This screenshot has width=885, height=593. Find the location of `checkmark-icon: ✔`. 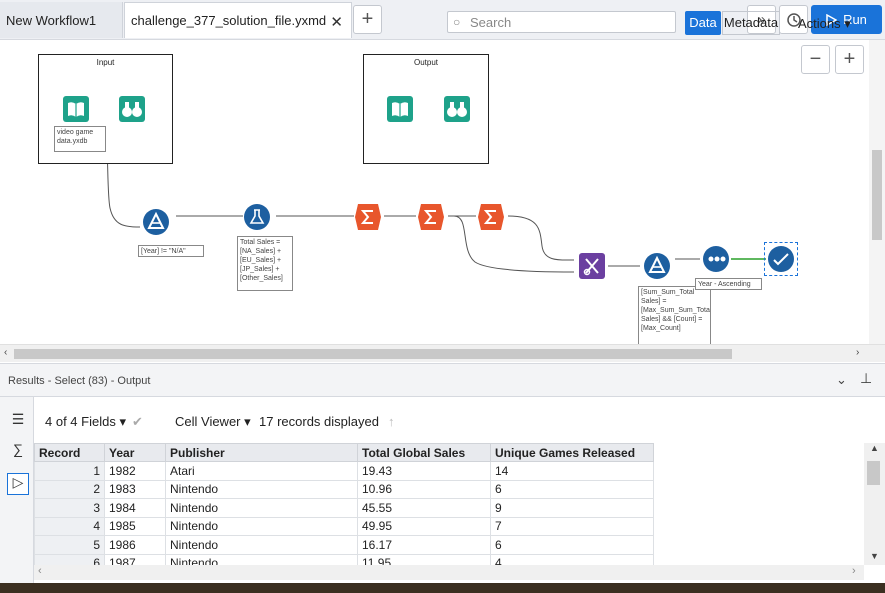

checkmark-icon: ✔ is located at coordinates (137, 422).